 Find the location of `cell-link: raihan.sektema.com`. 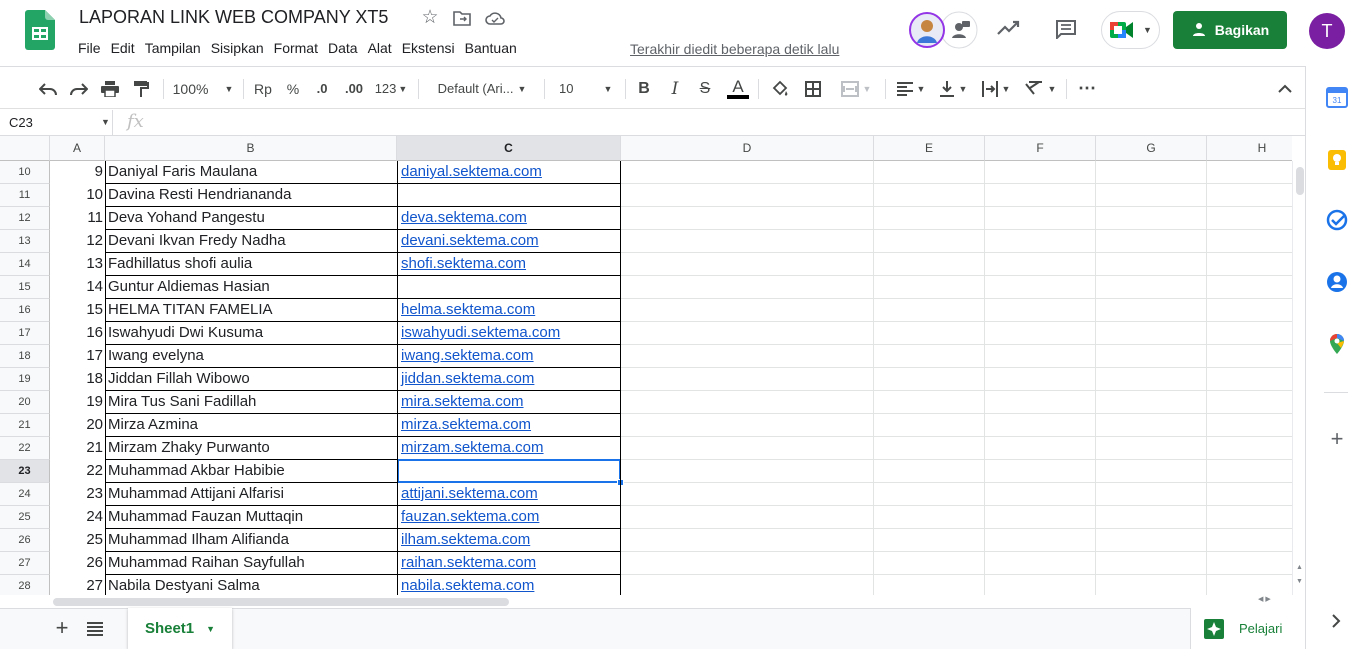

cell-link: raihan.sektema.com is located at coordinates (509, 563).